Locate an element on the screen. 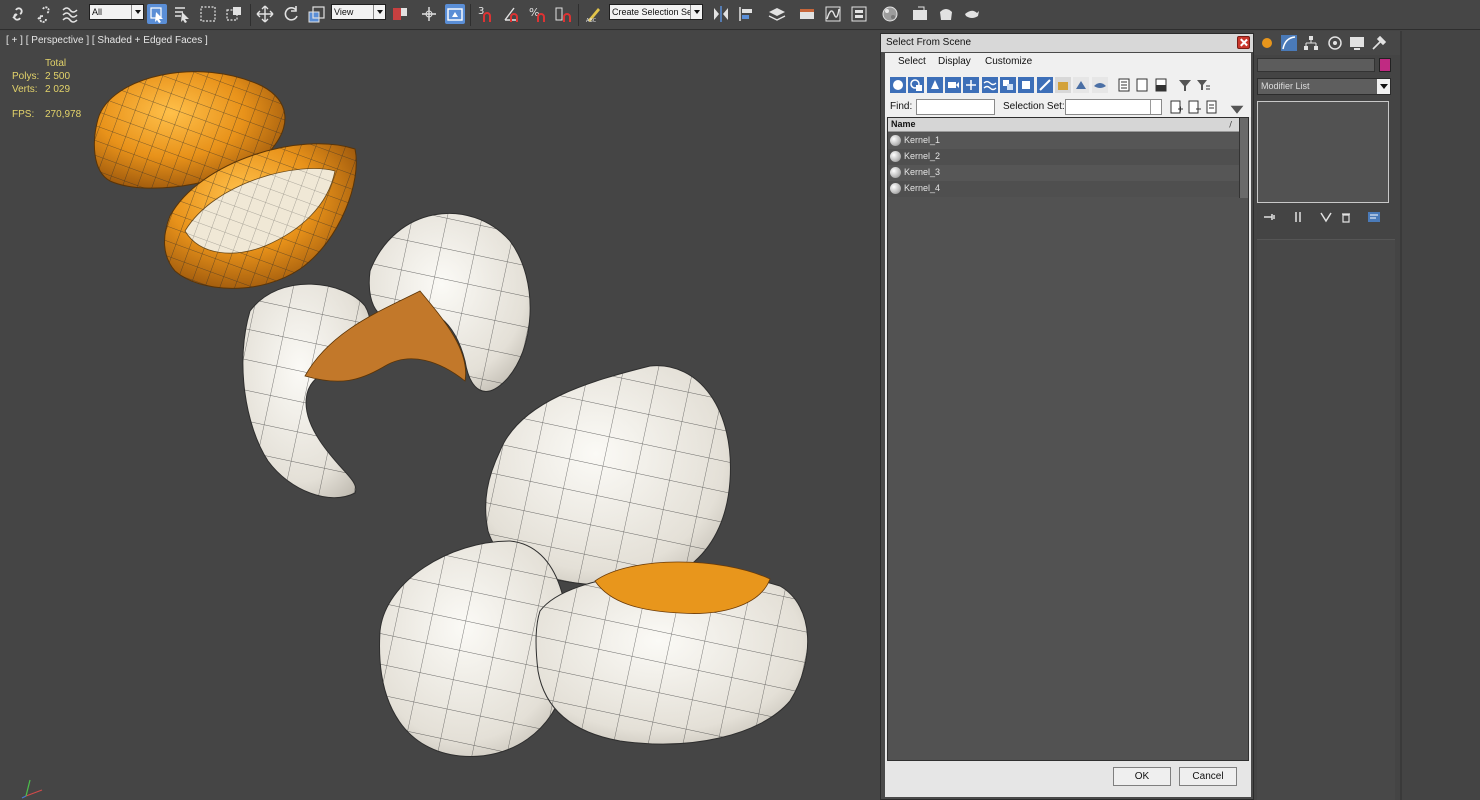 This screenshot has width=1480, height=800. list-item: Kernel_4 is located at coordinates (1064, 189).